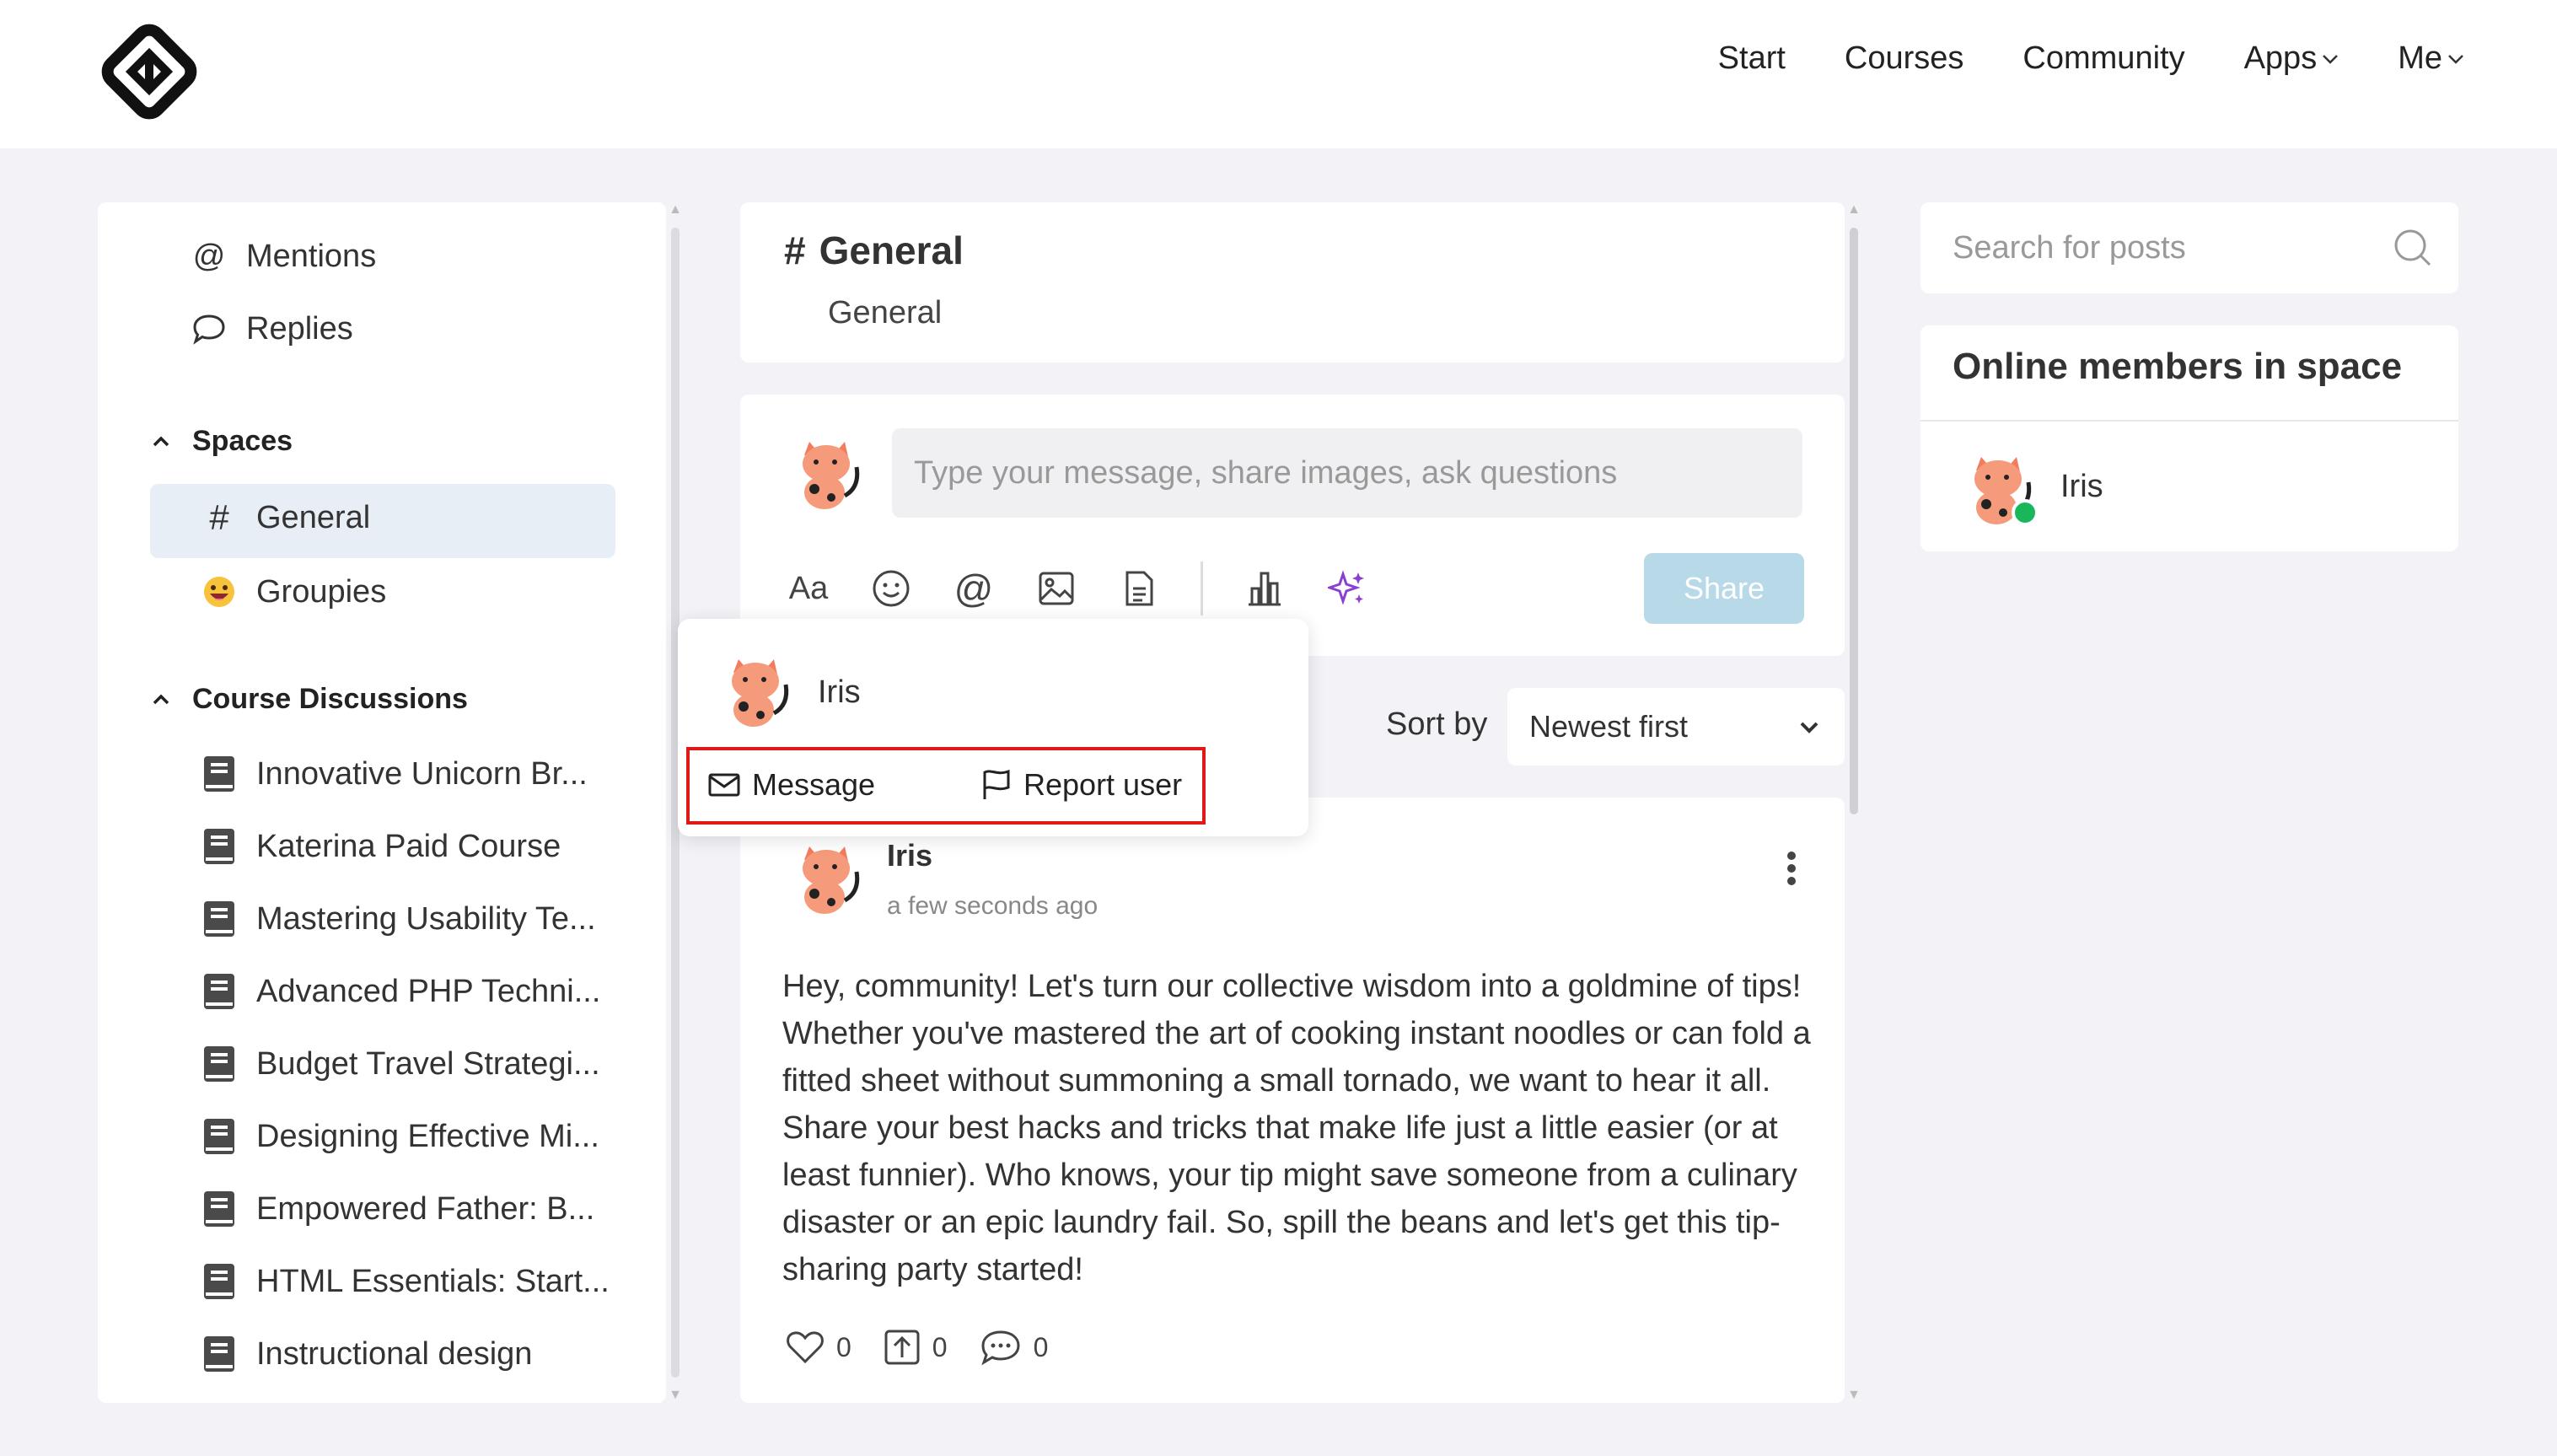 The width and height of the screenshot is (2557, 1456). I want to click on share-button: Share, so click(1724, 588).